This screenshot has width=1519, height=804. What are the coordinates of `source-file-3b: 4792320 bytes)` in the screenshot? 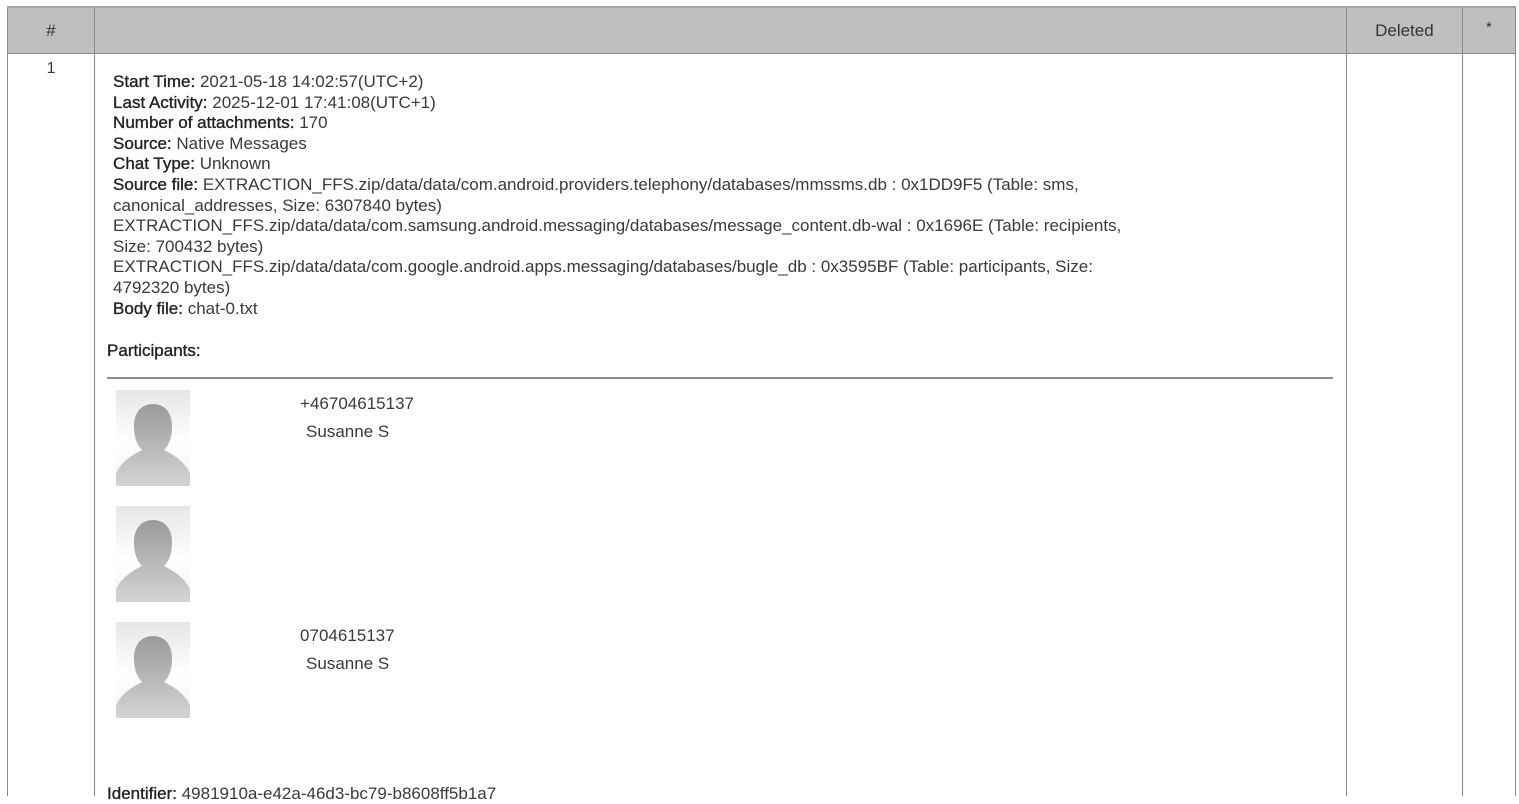 It's located at (172, 287).